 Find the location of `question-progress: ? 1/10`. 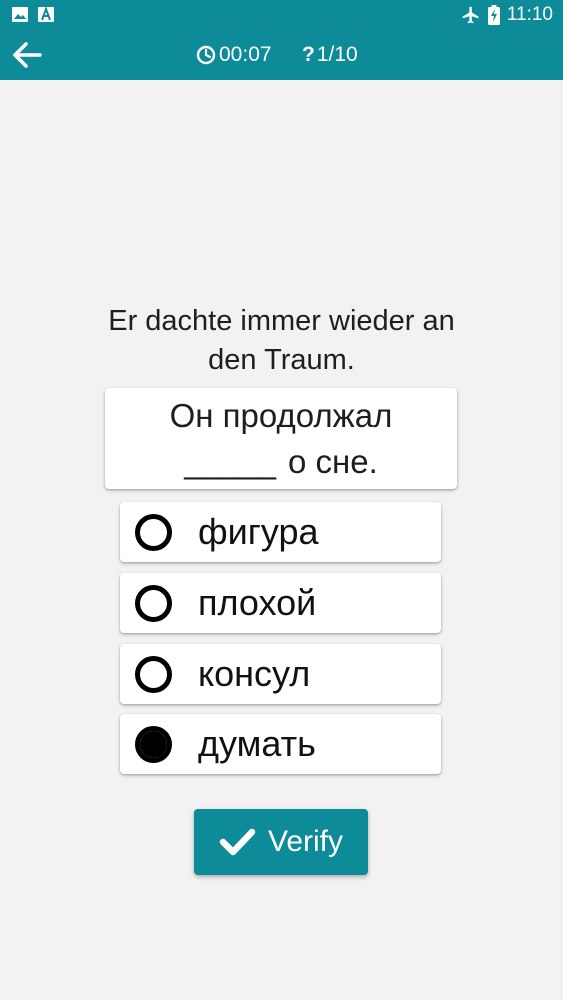

question-progress: ? 1/10 is located at coordinates (330, 55).